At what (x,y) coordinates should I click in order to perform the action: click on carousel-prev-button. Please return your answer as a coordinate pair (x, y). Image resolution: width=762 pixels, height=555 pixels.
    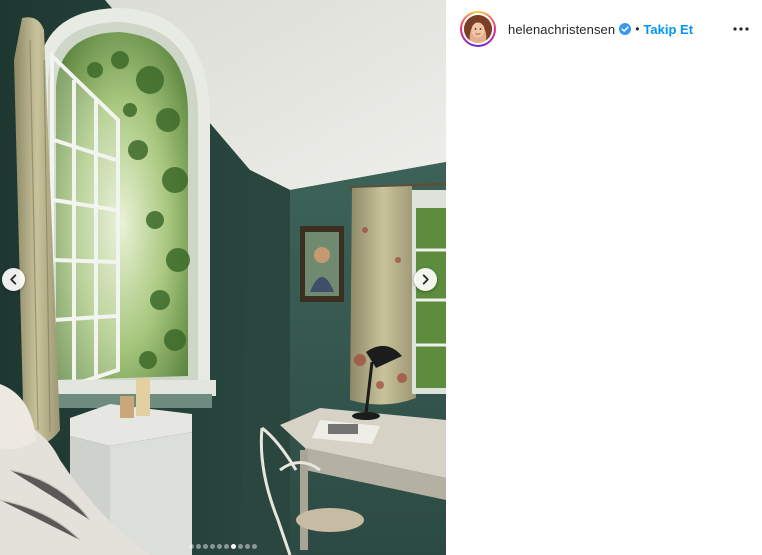
    Looking at the image, I should click on (13, 279).